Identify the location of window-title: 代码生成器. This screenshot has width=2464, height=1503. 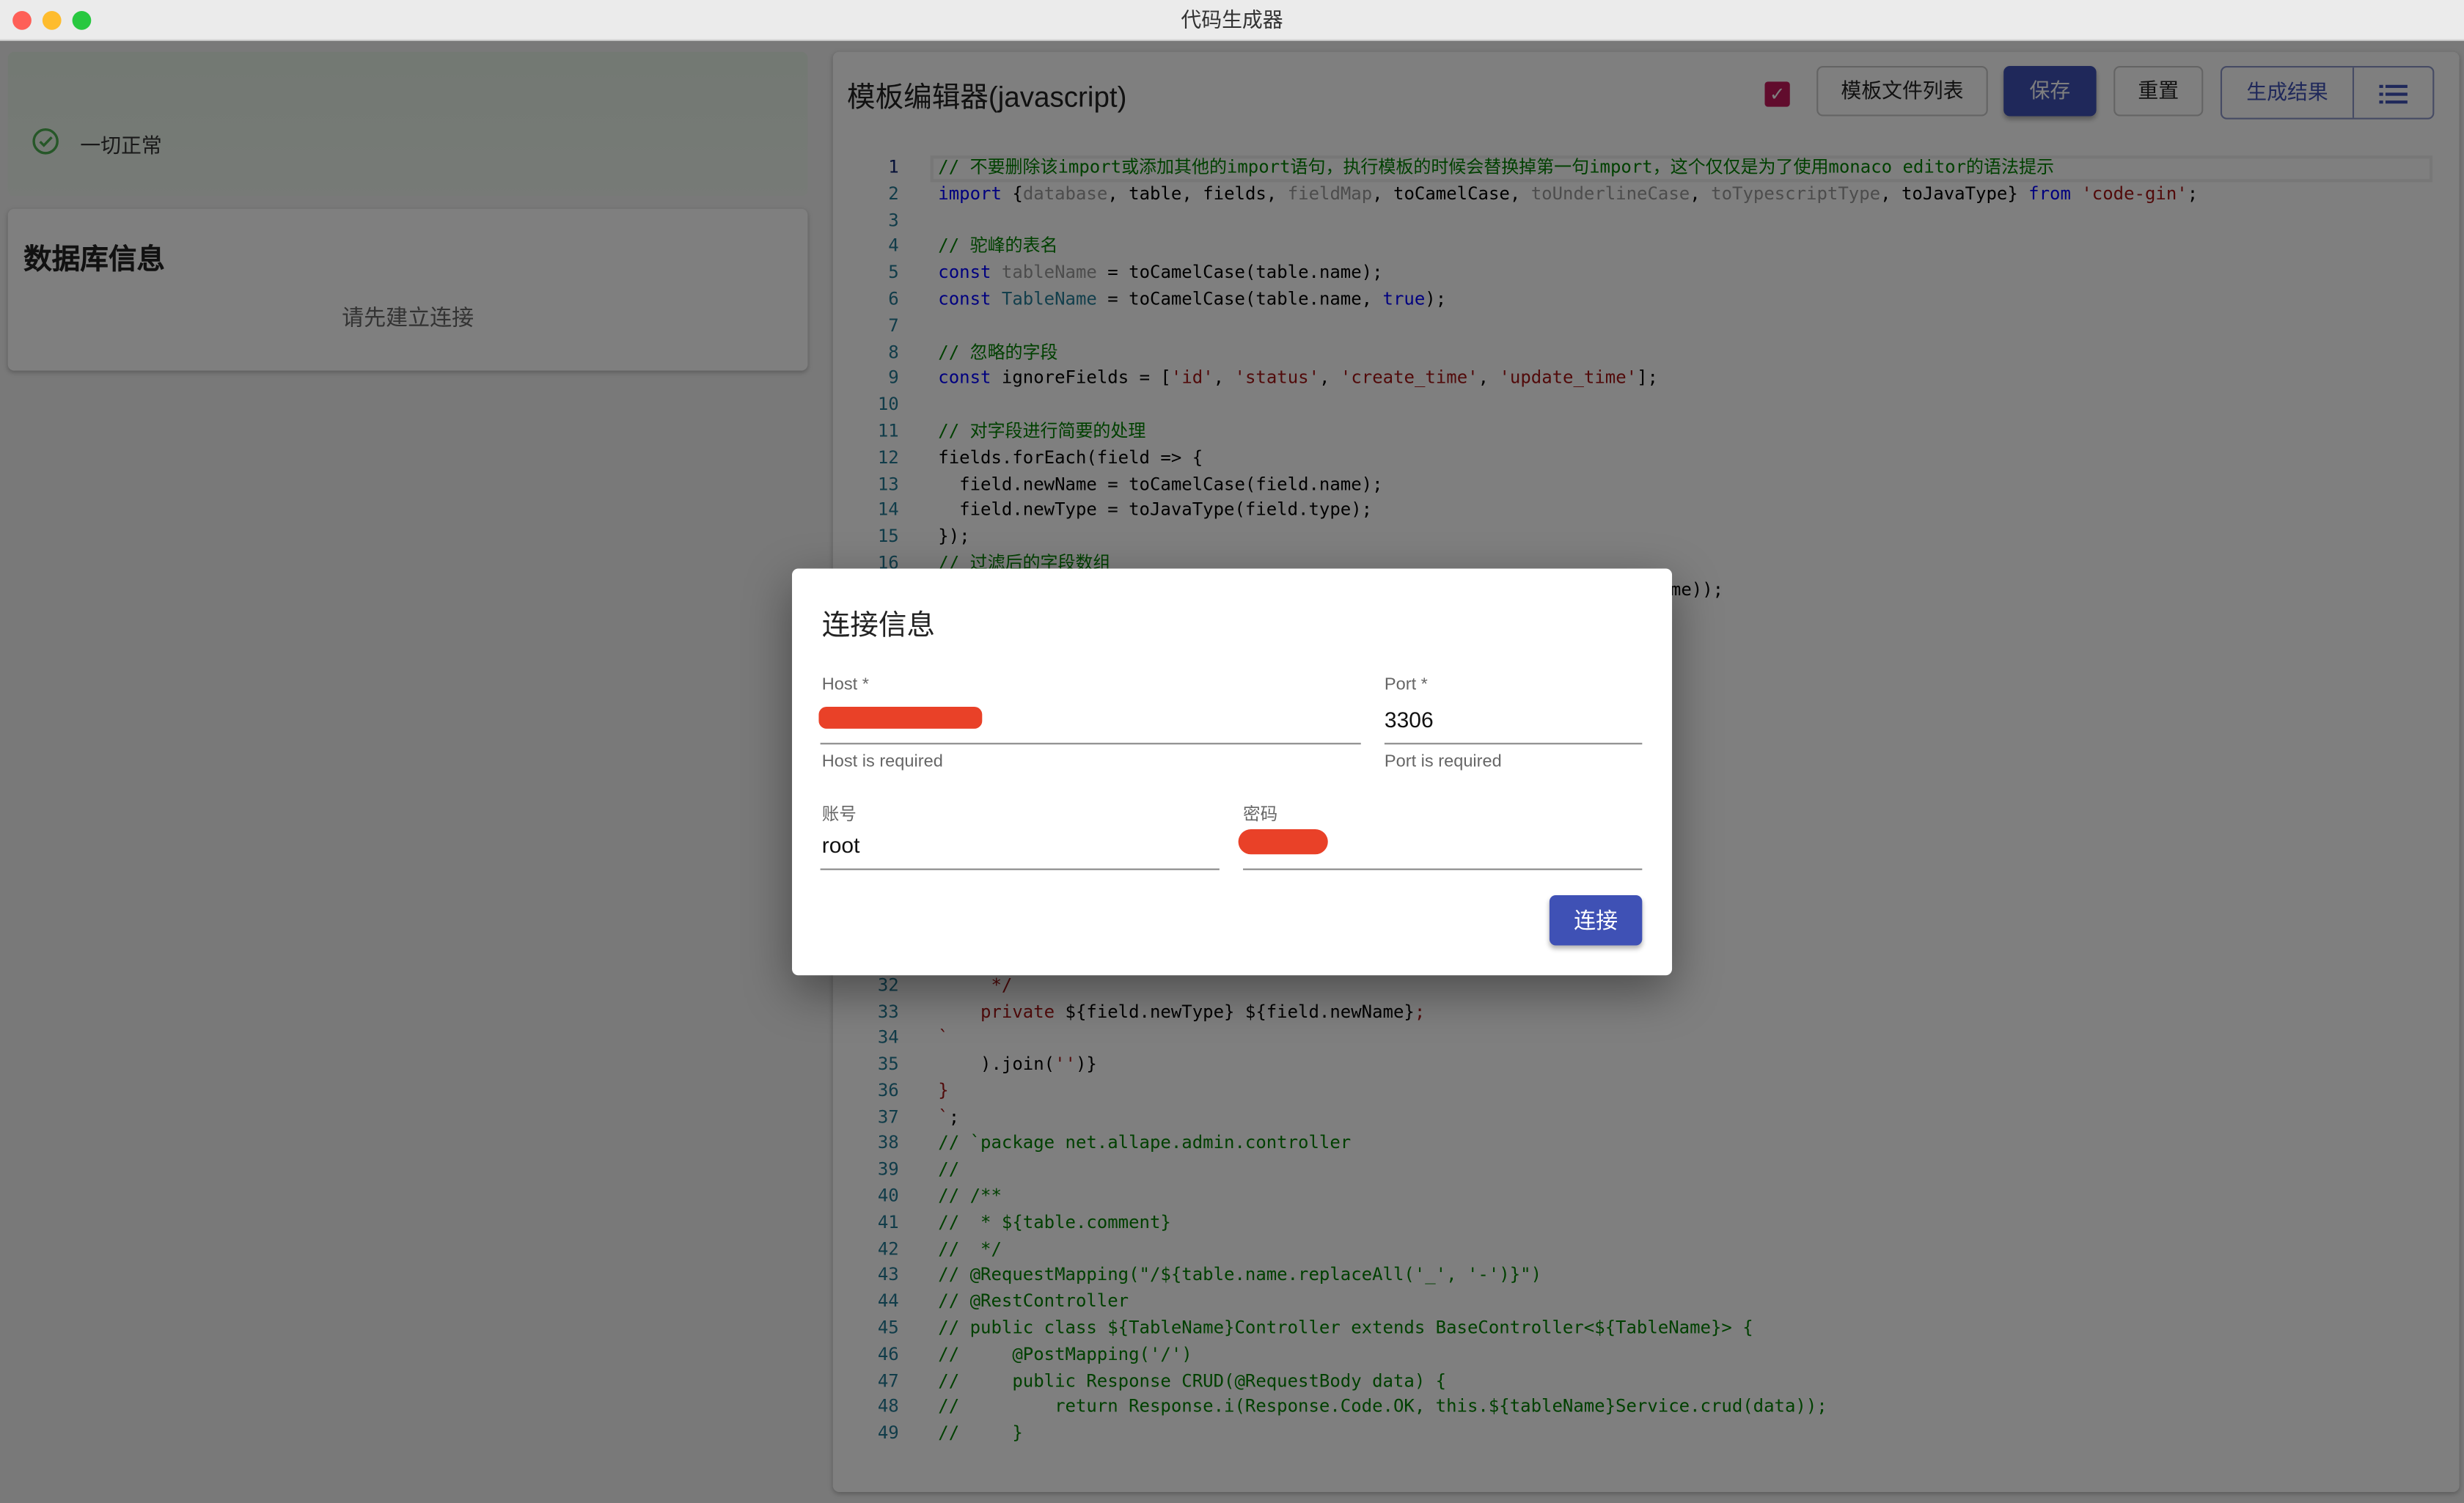
(1232, 19).